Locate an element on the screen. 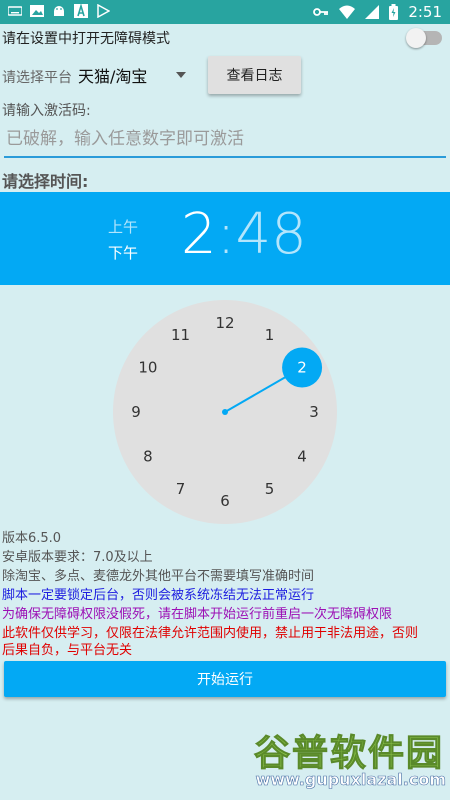 This screenshot has height=800, width=450. battery-icon is located at coordinates (394, 12).